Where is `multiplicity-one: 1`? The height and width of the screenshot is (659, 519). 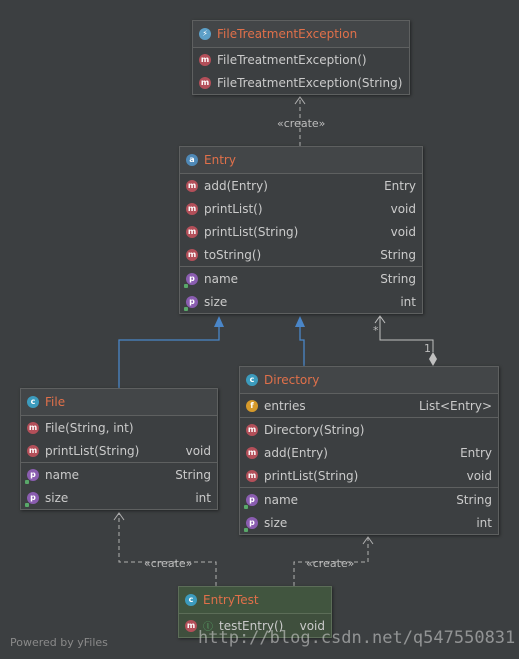
multiplicity-one: 1 is located at coordinates (427, 348).